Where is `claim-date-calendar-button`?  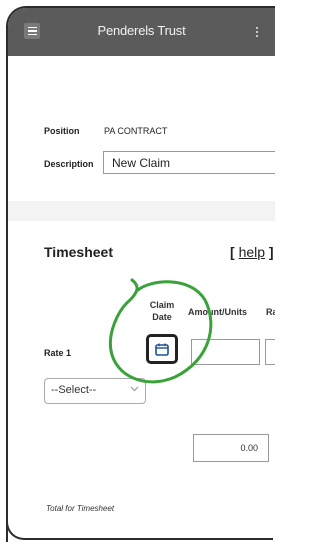 claim-date-calendar-button is located at coordinates (162, 349).